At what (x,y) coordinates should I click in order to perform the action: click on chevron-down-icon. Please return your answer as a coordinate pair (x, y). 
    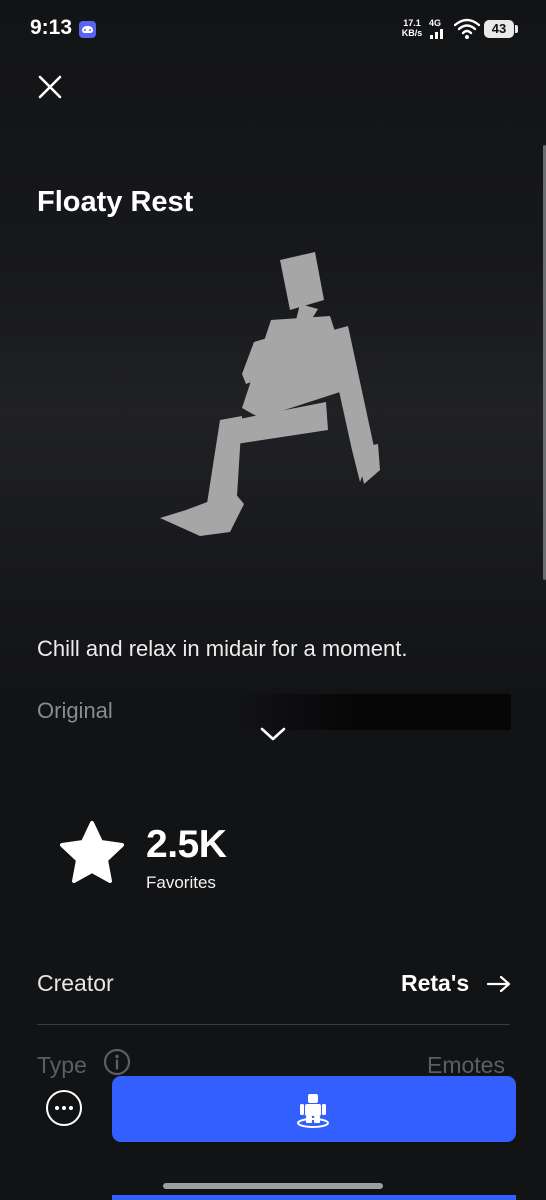
    Looking at the image, I should click on (273, 734).